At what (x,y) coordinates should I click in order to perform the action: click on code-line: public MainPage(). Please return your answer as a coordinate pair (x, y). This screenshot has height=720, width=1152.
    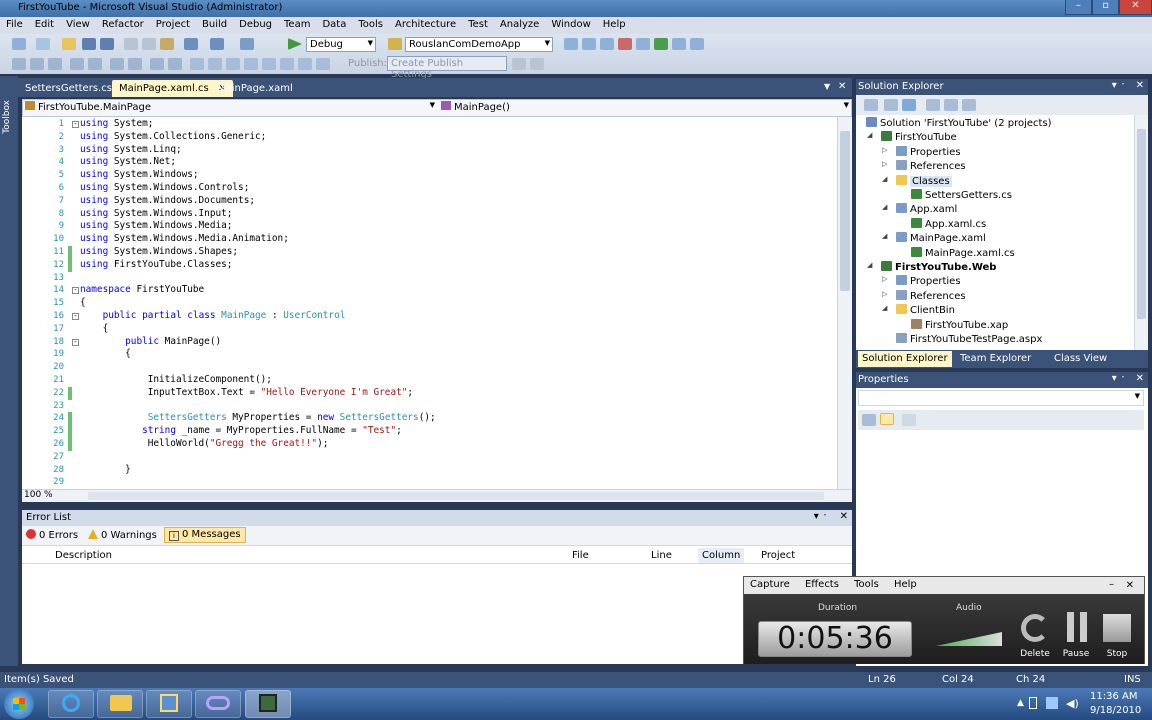
    Looking at the image, I should click on (150, 342).